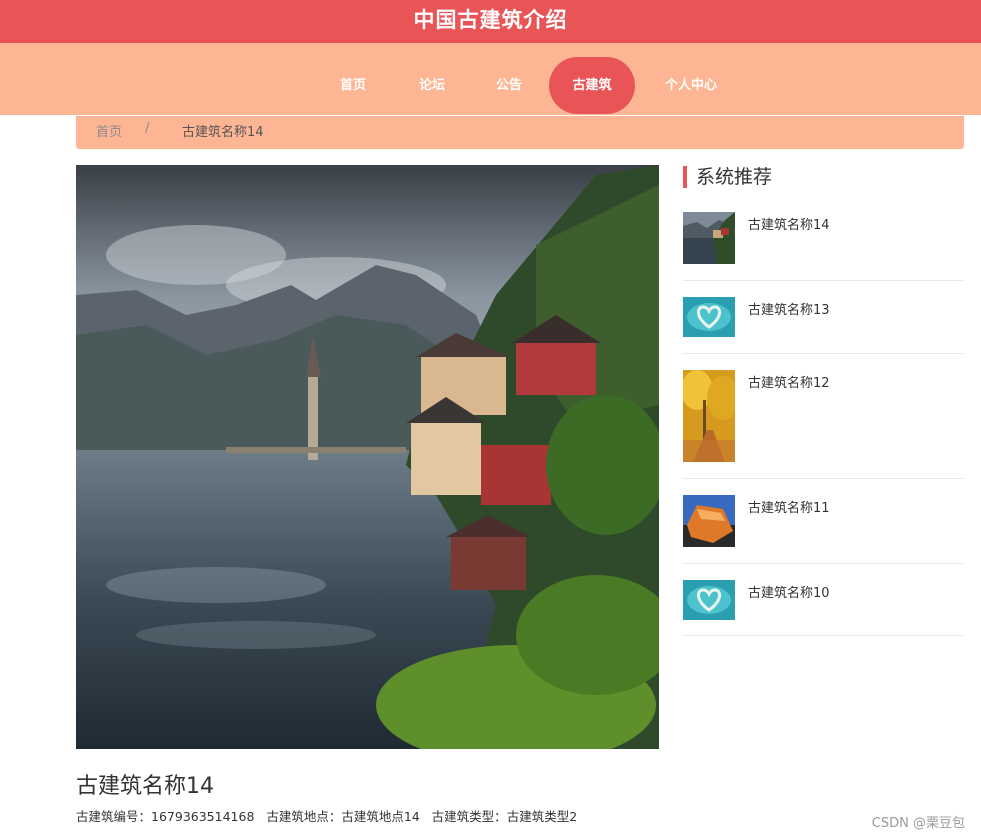 The width and height of the screenshot is (981, 838). Describe the element at coordinates (918, 823) in the screenshot. I see `watermark: CSDN @栗豆包` at that location.